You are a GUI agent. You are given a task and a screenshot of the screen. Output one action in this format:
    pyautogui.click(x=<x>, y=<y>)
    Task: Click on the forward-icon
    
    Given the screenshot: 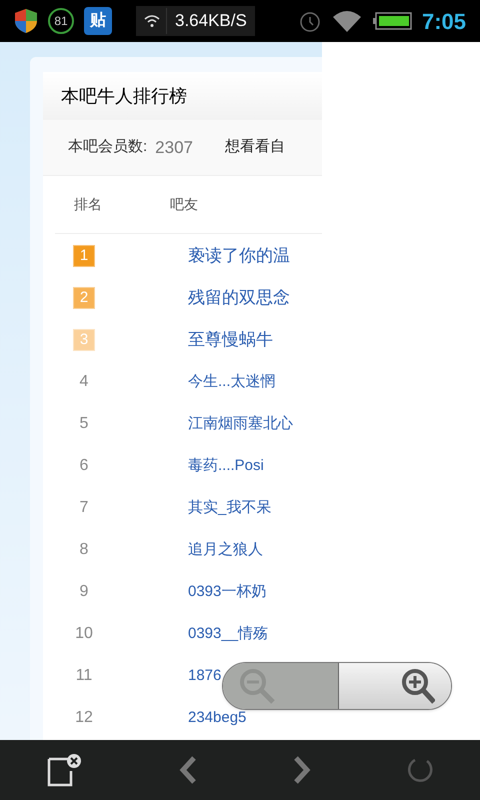 What is the action you would take?
    pyautogui.click(x=302, y=770)
    